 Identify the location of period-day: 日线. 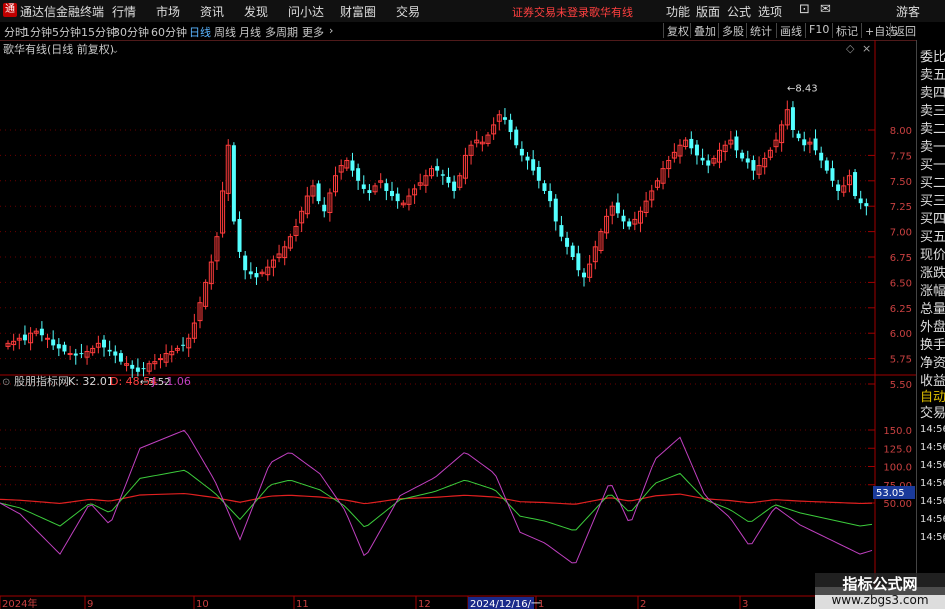
(200, 32).